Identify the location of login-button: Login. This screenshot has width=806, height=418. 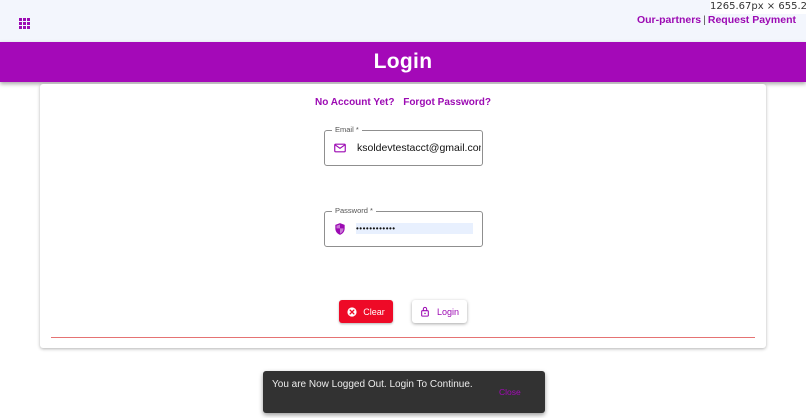
(439, 311).